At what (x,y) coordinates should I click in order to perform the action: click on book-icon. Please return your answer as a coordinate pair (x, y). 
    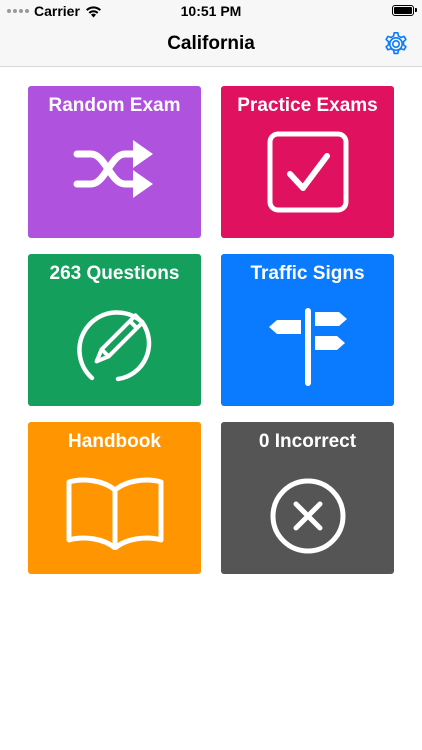
    Looking at the image, I should click on (114, 513).